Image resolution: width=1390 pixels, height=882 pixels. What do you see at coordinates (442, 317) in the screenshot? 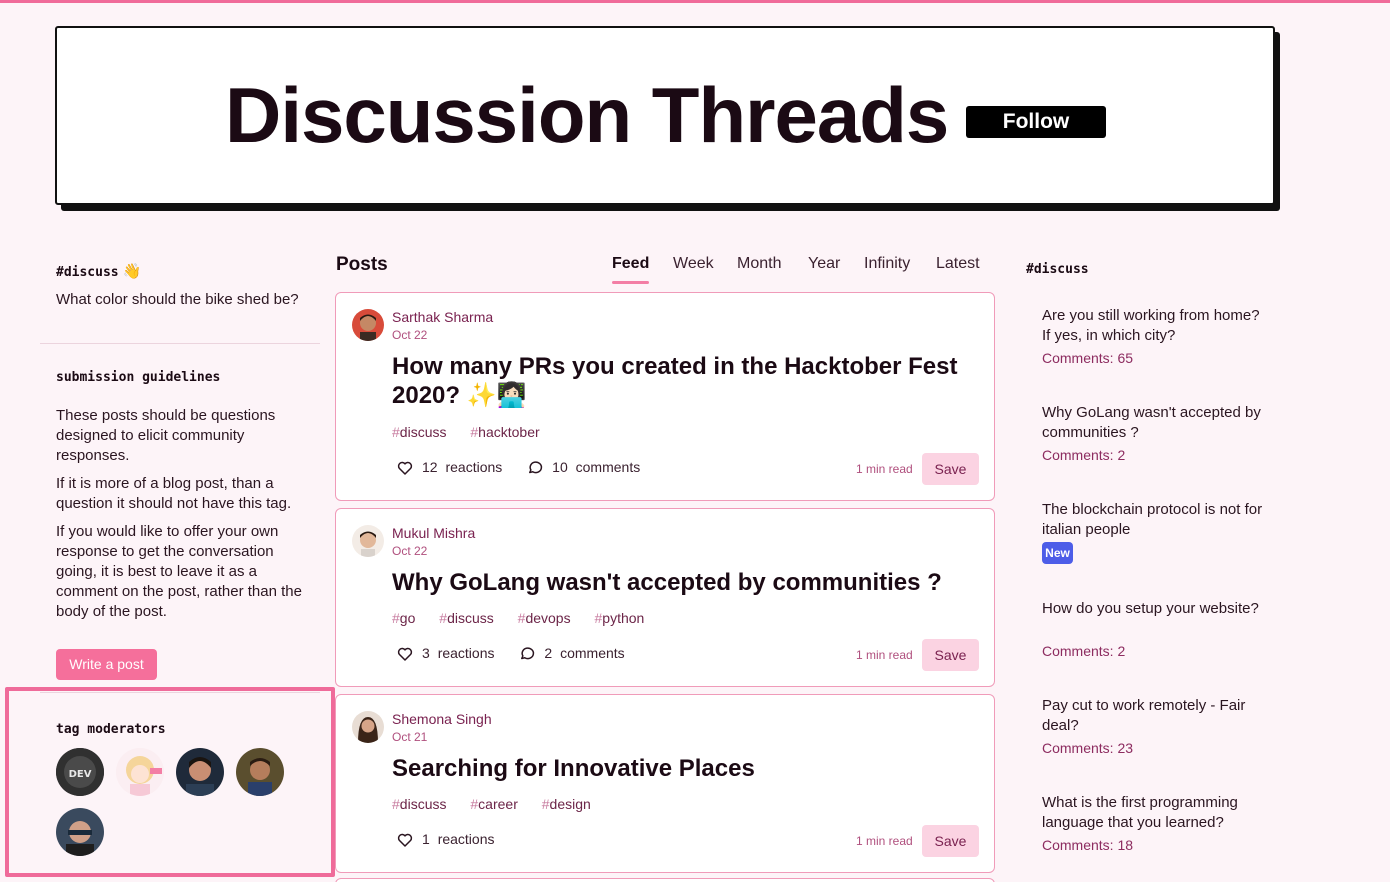
I see `author-name: Sarthak Sharma` at bounding box center [442, 317].